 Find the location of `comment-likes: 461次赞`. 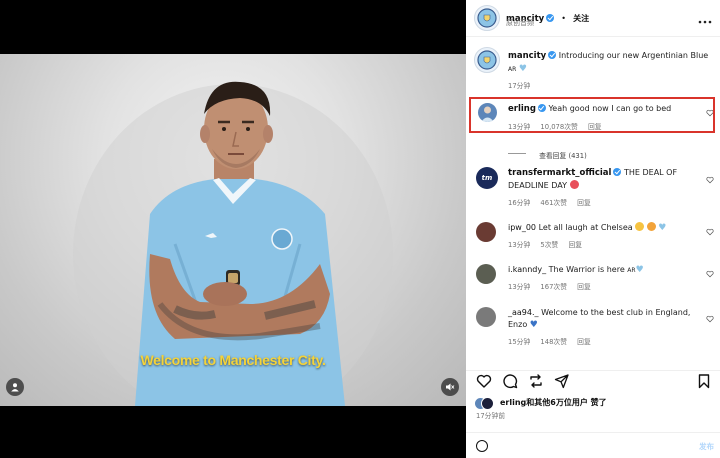

comment-likes: 461次赞 is located at coordinates (553, 203).